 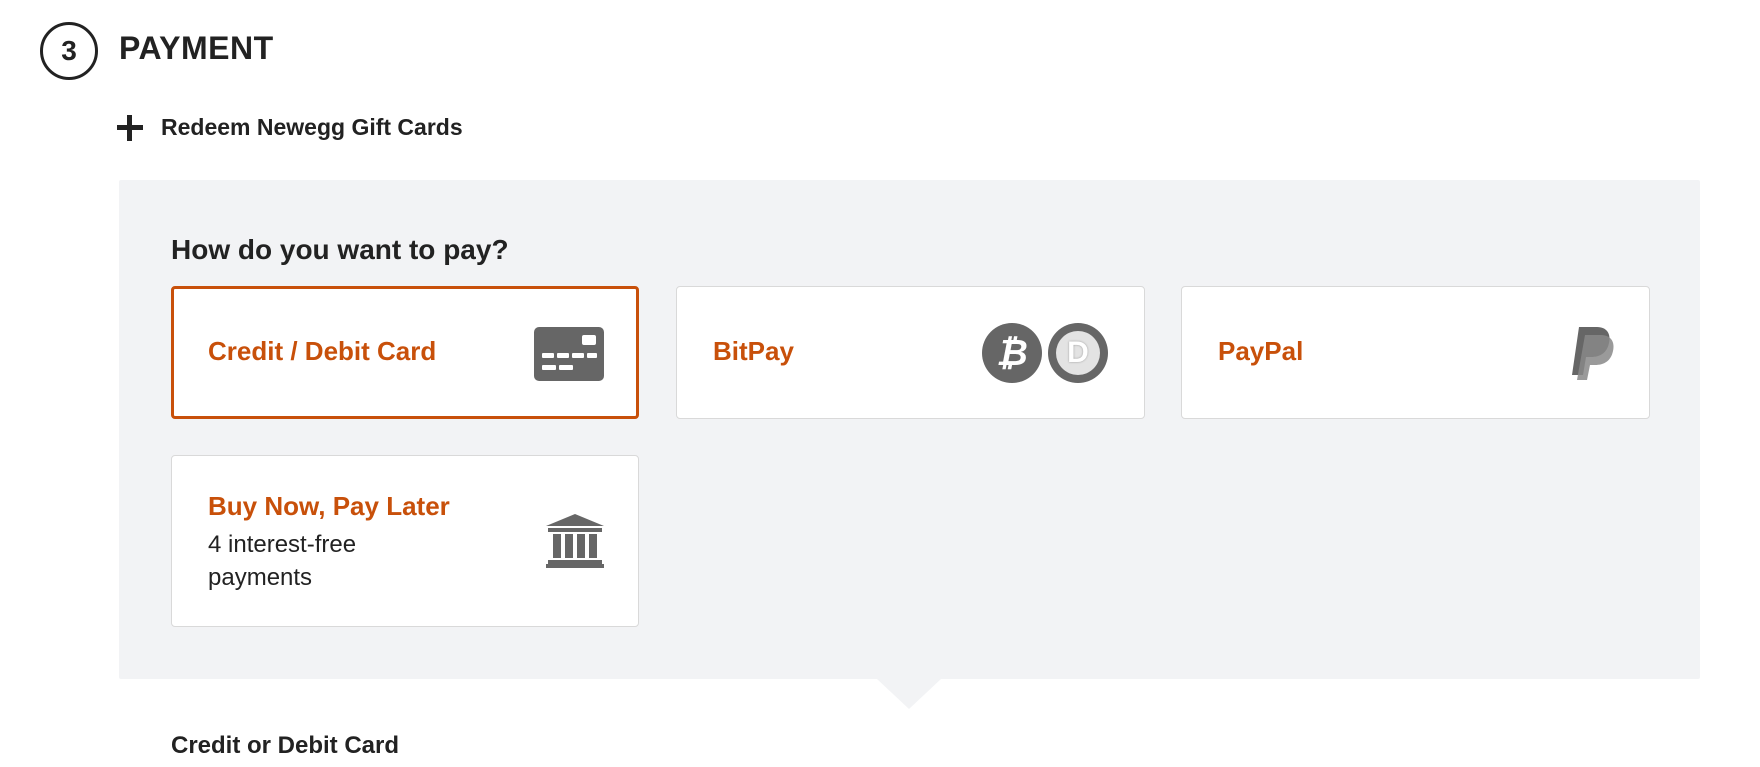 I want to click on section-title: PAYMENT, so click(x=196, y=48).